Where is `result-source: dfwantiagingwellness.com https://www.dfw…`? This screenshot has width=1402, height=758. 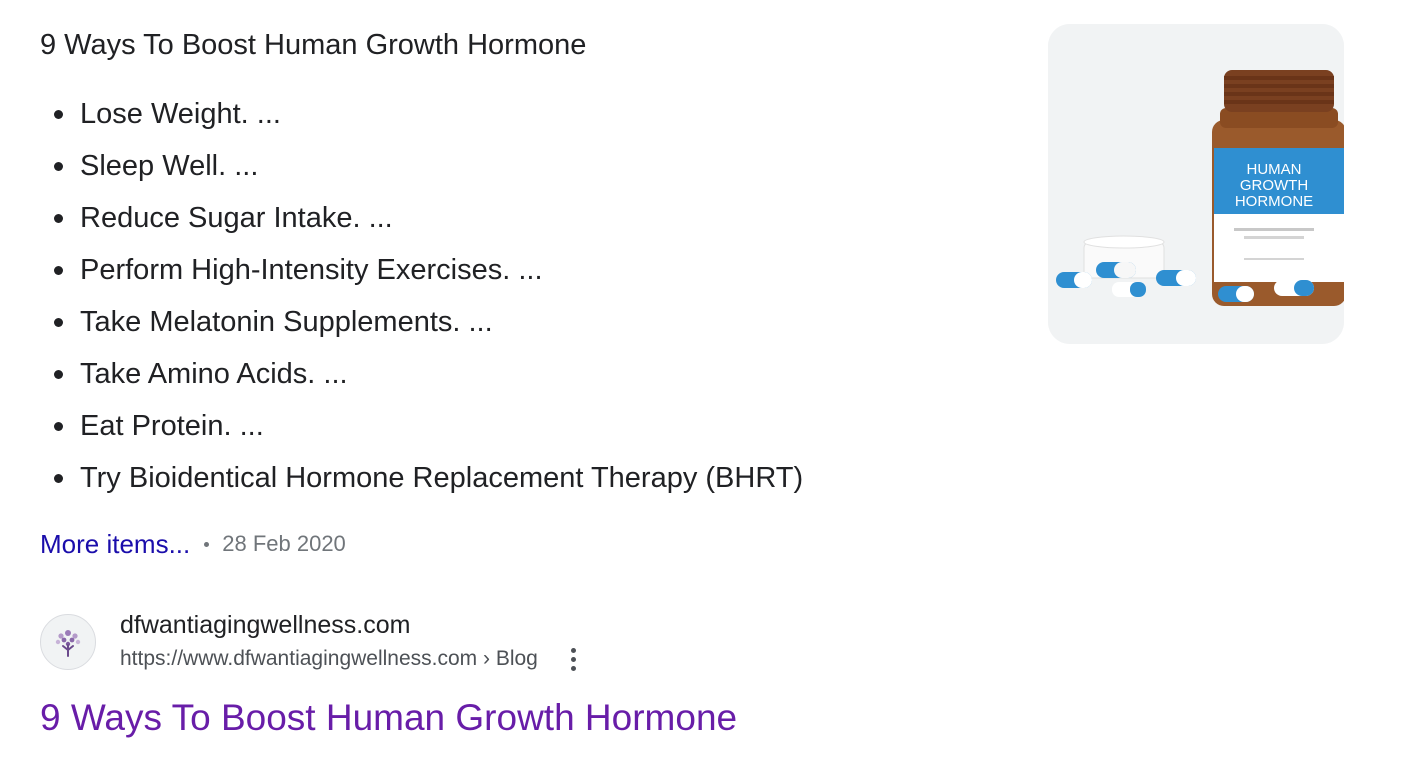 result-source: dfwantiagingwellness.com https://www.dfw… is located at coordinates (312, 641).